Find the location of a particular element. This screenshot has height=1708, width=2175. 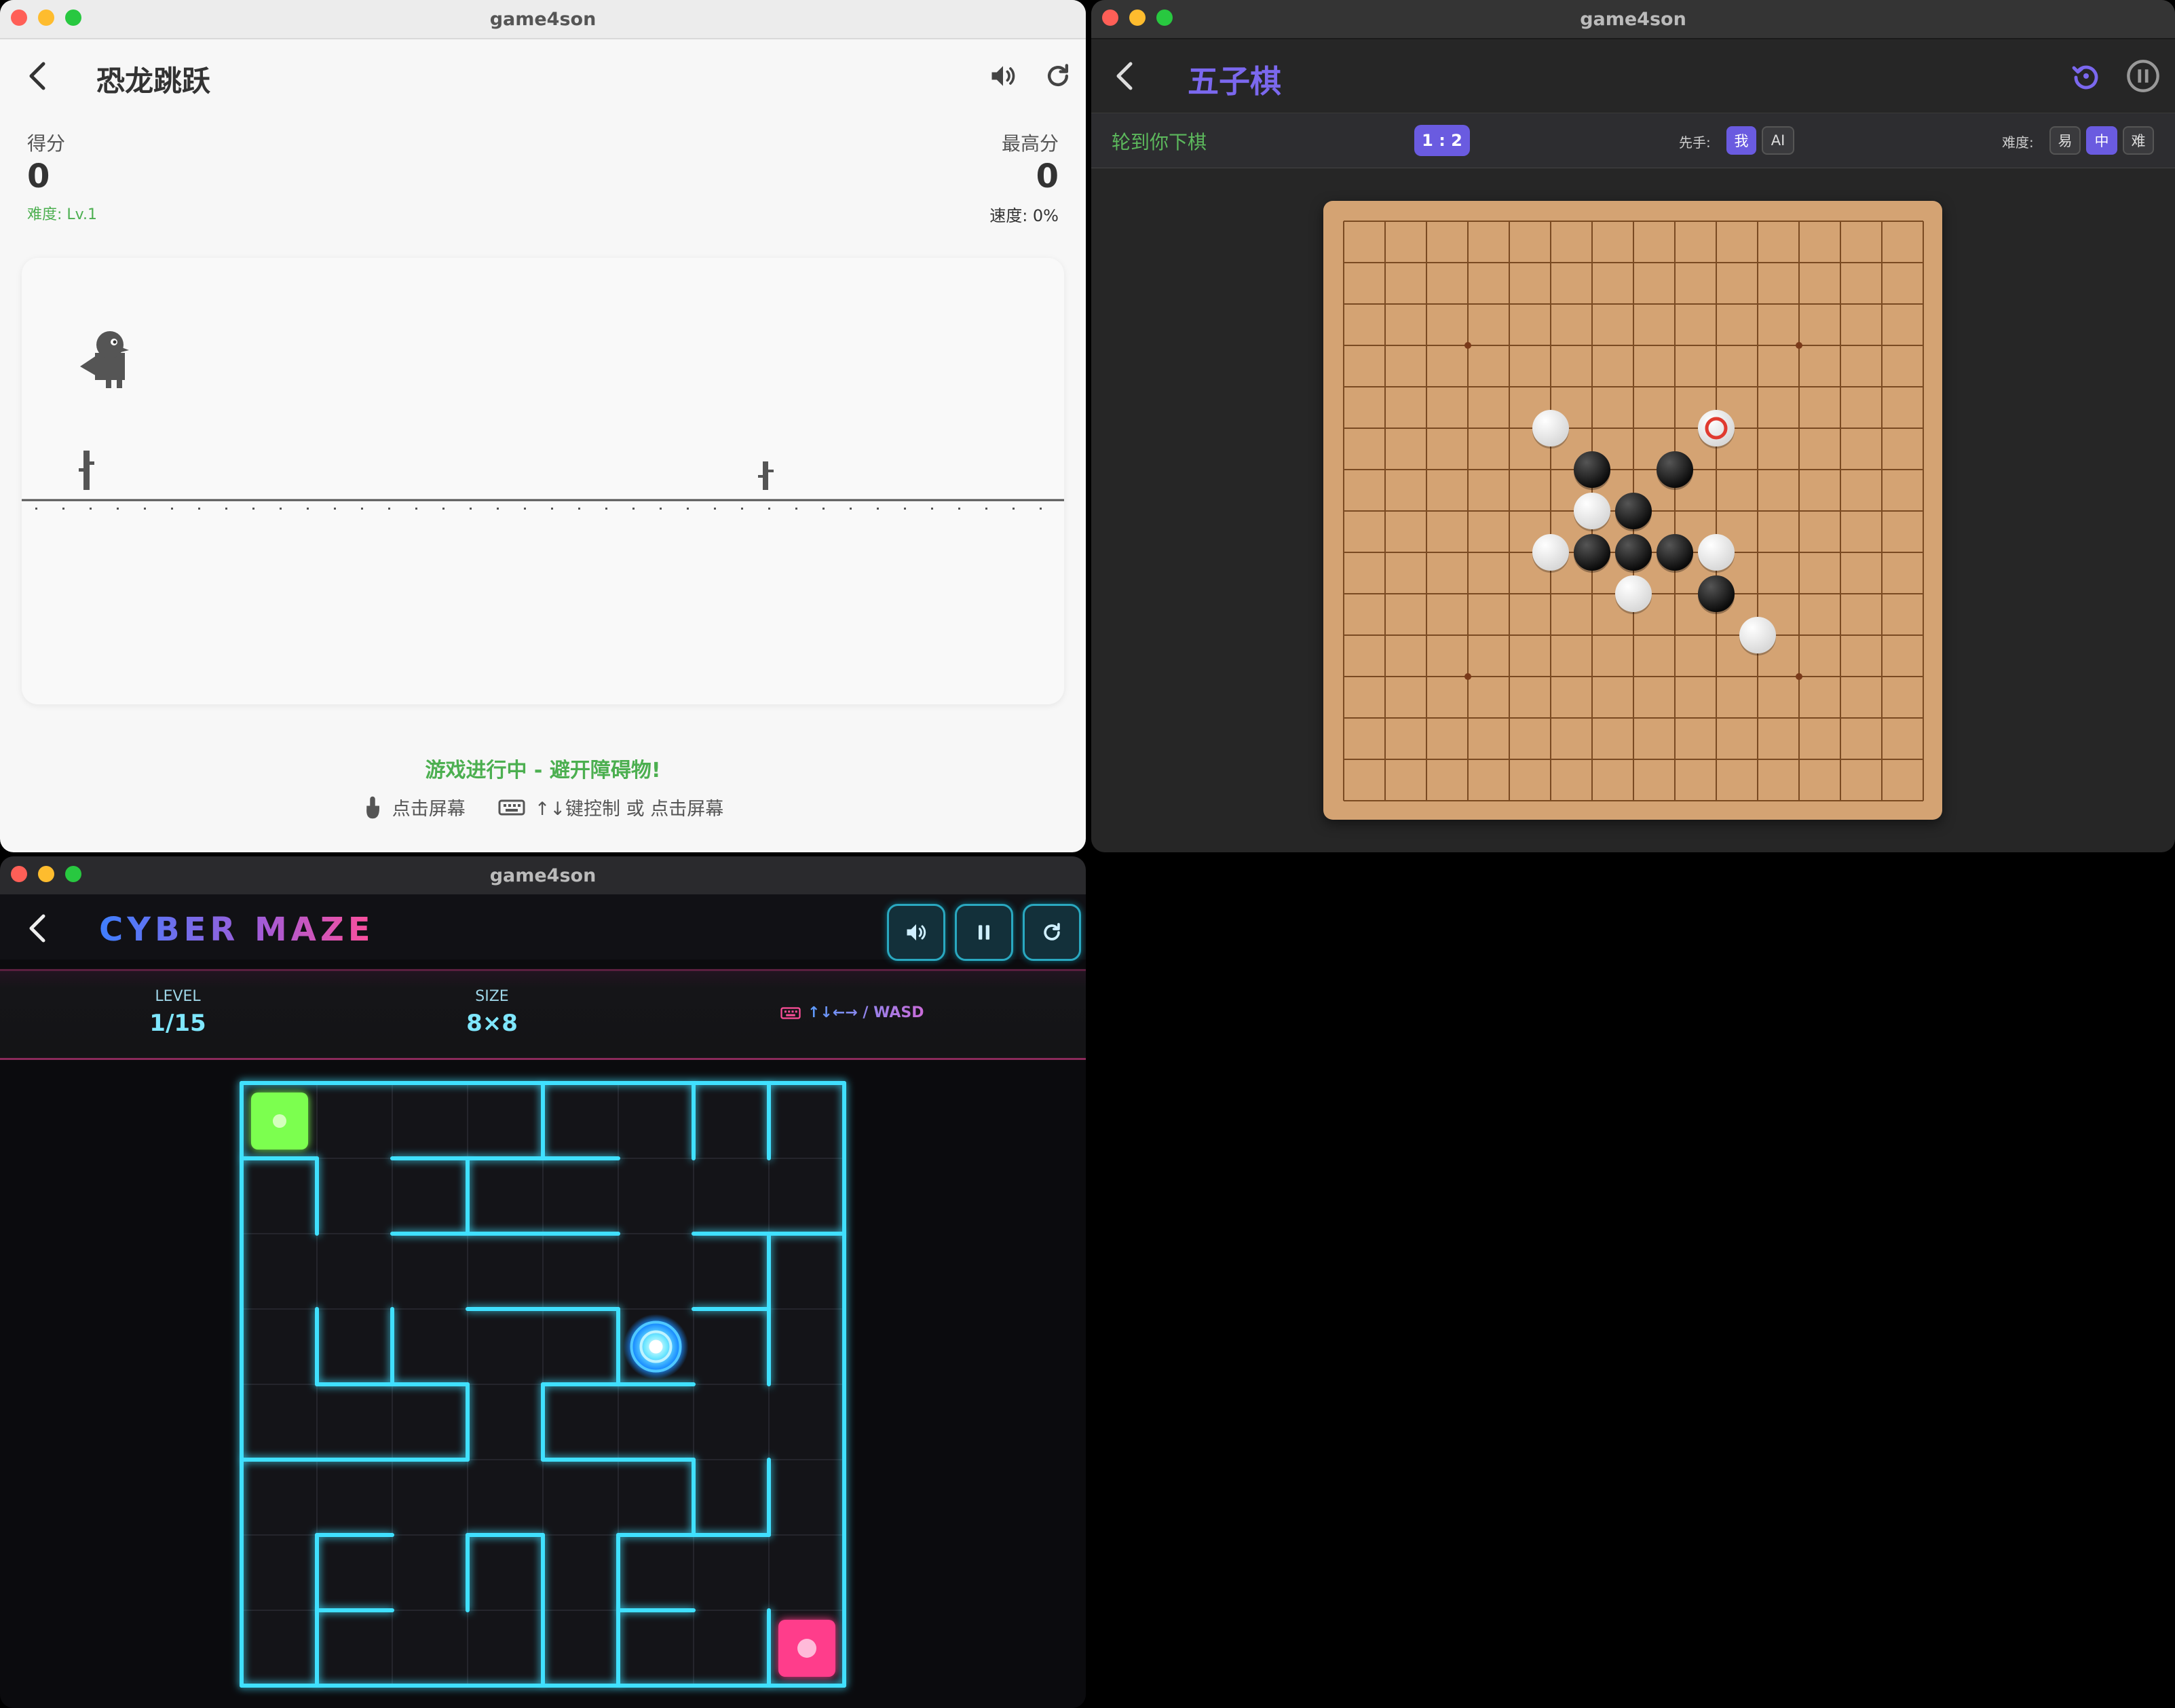

difficulty-medium: 中 is located at coordinates (2101, 140).